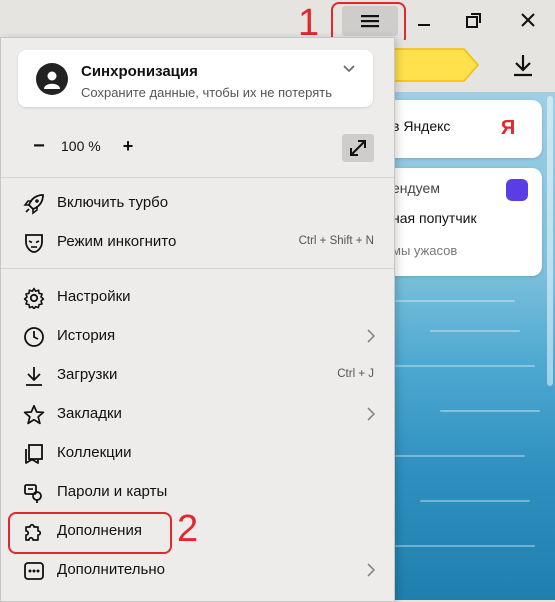  What do you see at coordinates (117, 241) in the screenshot?
I see `menu-item-label: Режим инкогнито` at bounding box center [117, 241].